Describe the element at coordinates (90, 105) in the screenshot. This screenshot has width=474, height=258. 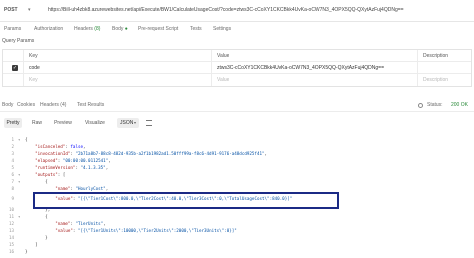
I see `response-tab-test-results: Test Results` at that location.